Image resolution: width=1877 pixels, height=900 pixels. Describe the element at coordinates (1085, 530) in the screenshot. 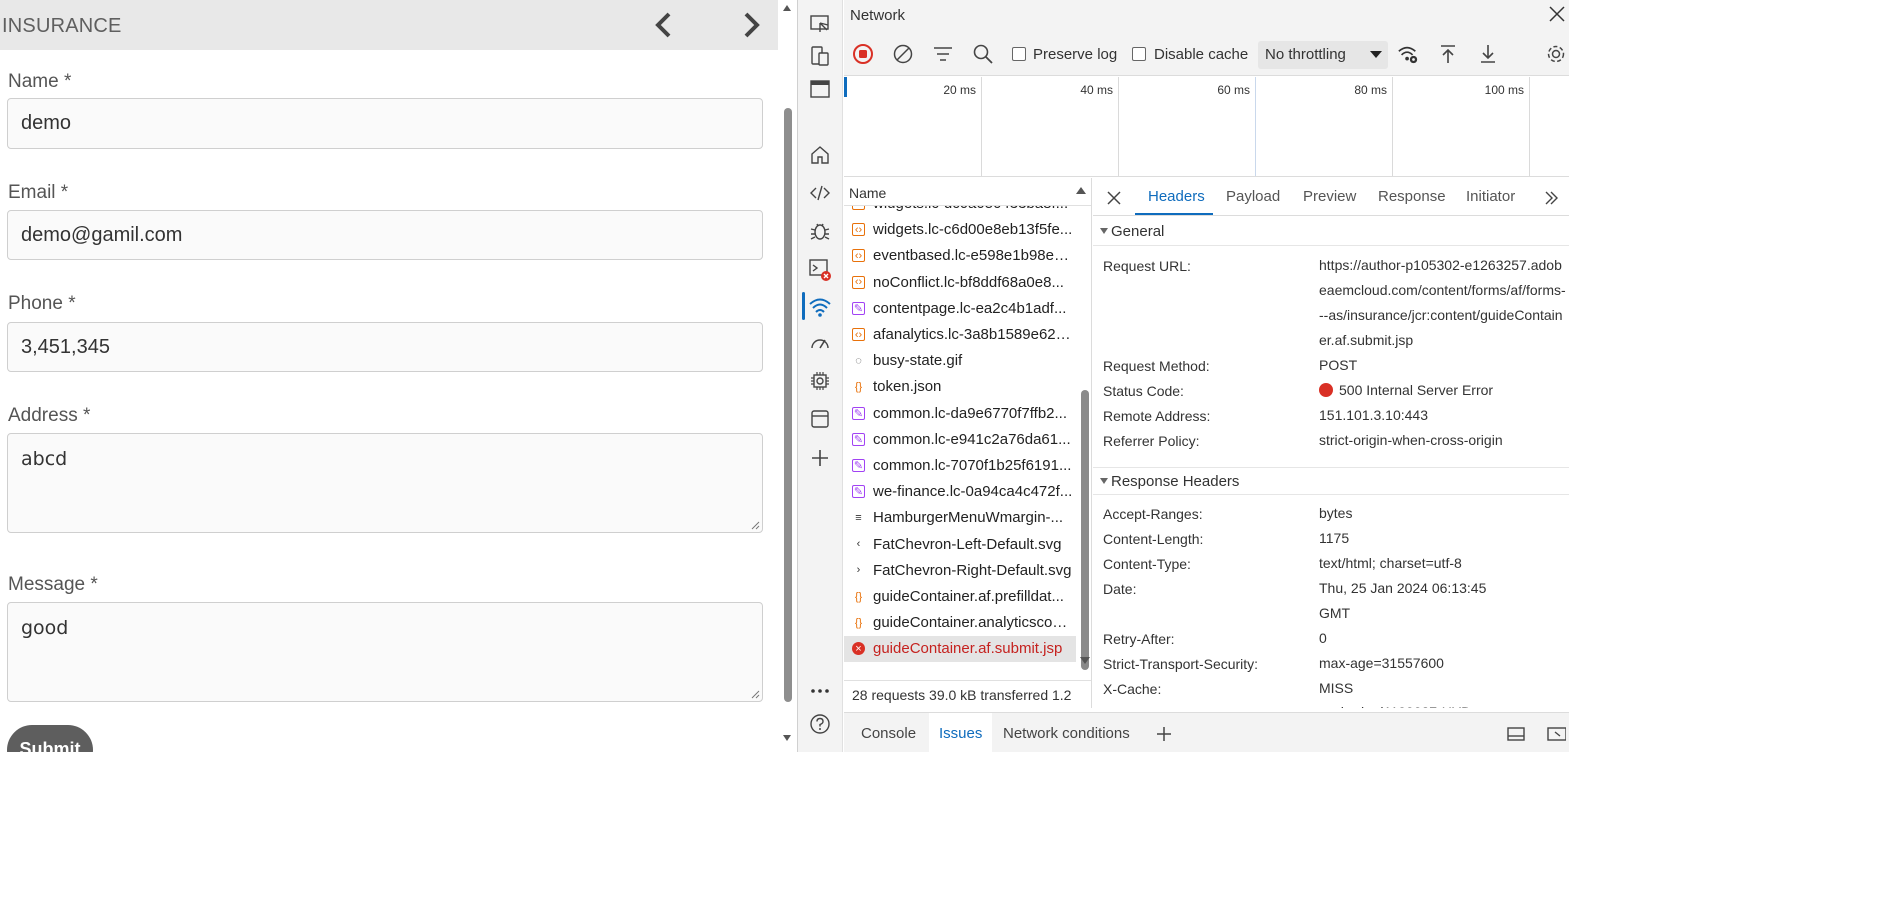

I see `request-list-scroll-thumb` at that location.